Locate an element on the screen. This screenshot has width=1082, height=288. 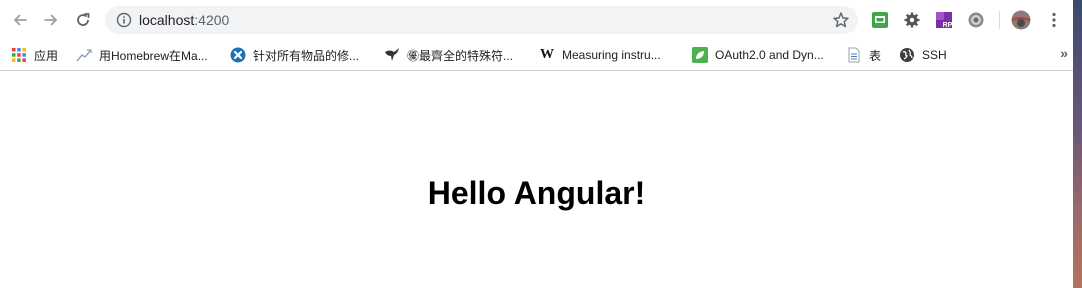
cog-extension-icon is located at coordinates (976, 20).